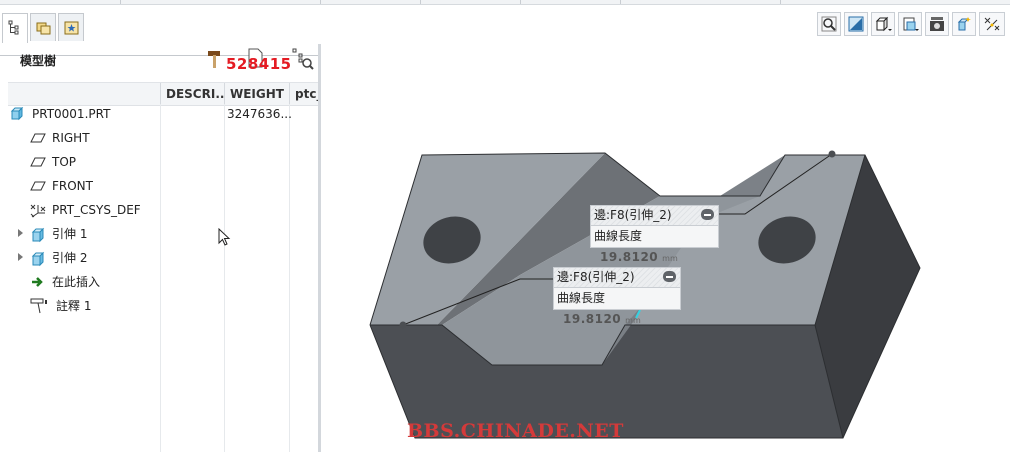 Image resolution: width=1010 pixels, height=452 pixels. I want to click on display-style-icon, so click(883, 24).